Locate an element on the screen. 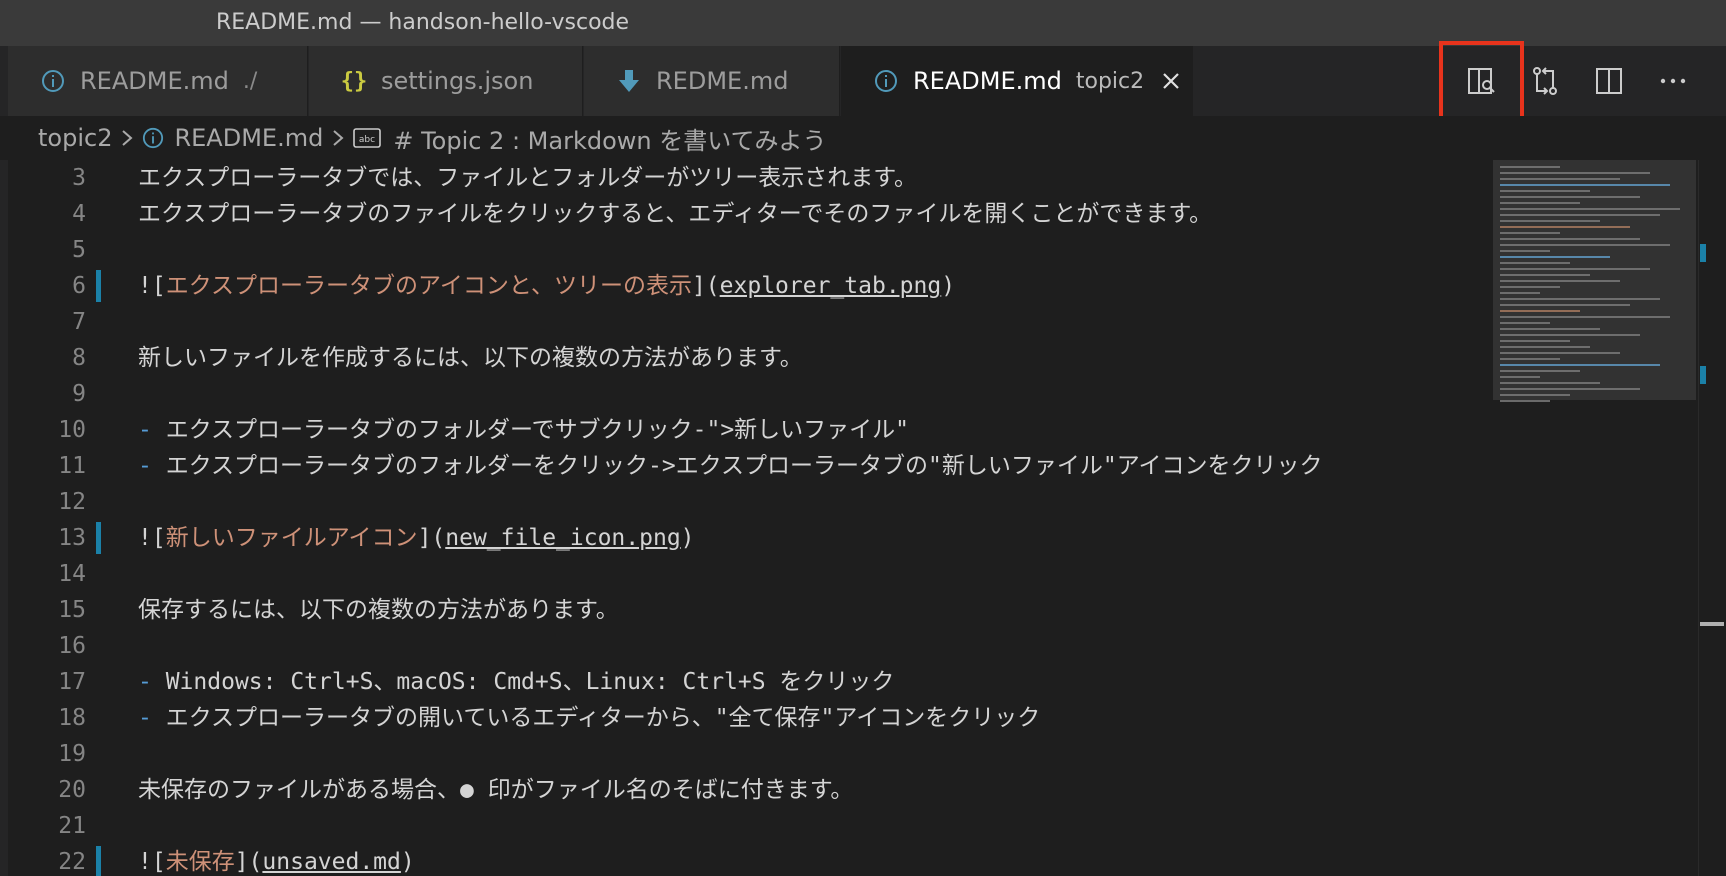 The height and width of the screenshot is (876, 1726). string-symbol-icon: abc is located at coordinates (367, 138).